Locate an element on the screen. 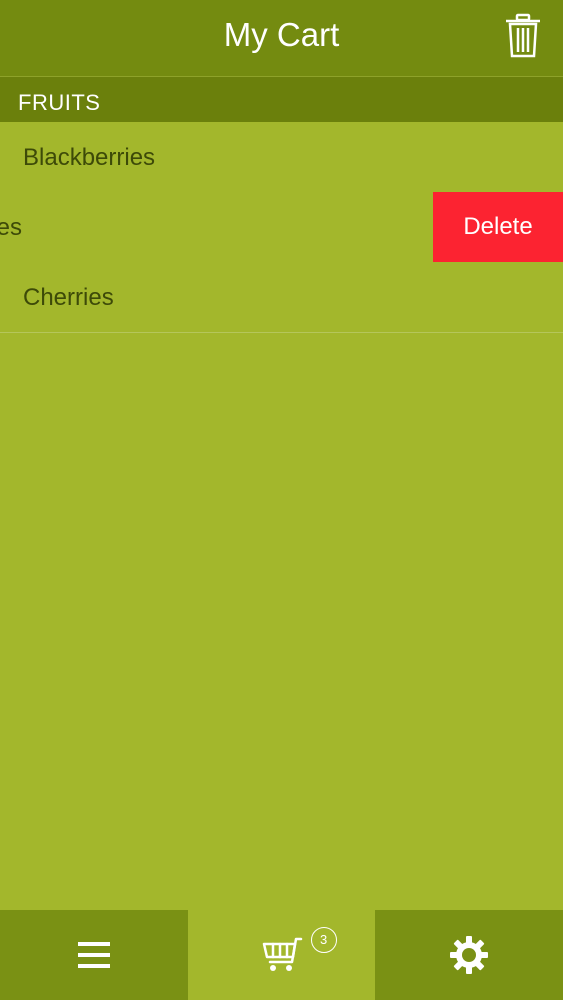  cart-icon is located at coordinates (282, 954).